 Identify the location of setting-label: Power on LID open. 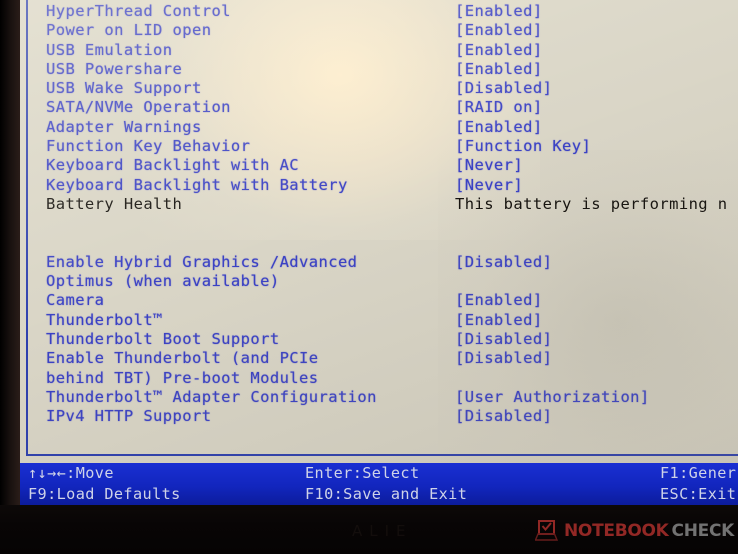
(129, 30).